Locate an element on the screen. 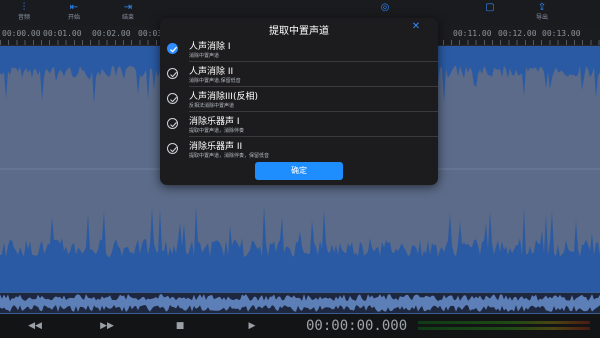 This screenshot has width=600, height=338. tool-icon: ▢ is located at coordinates (490, 7).